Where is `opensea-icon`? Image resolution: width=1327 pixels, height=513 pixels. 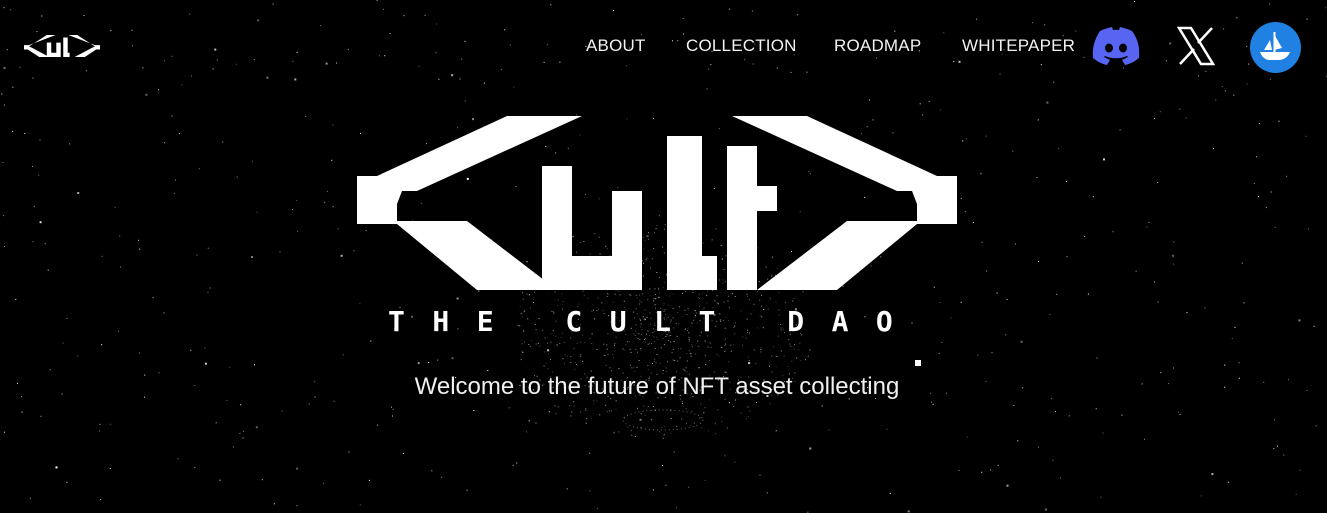 opensea-icon is located at coordinates (1275, 47).